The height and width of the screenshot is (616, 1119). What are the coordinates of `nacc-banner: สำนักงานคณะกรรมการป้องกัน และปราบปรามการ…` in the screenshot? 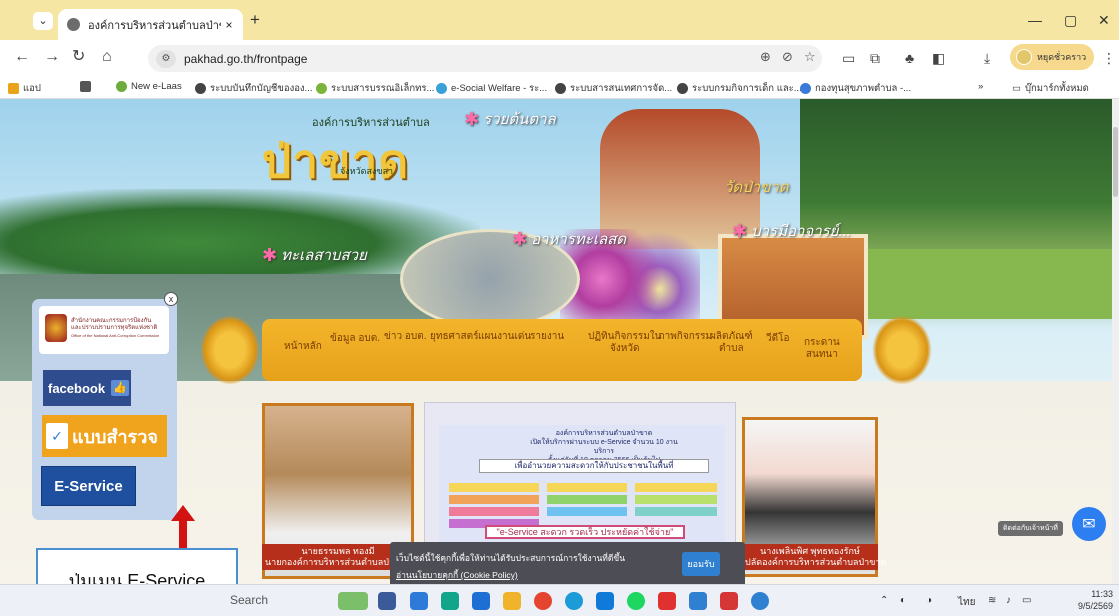 It's located at (104, 330).